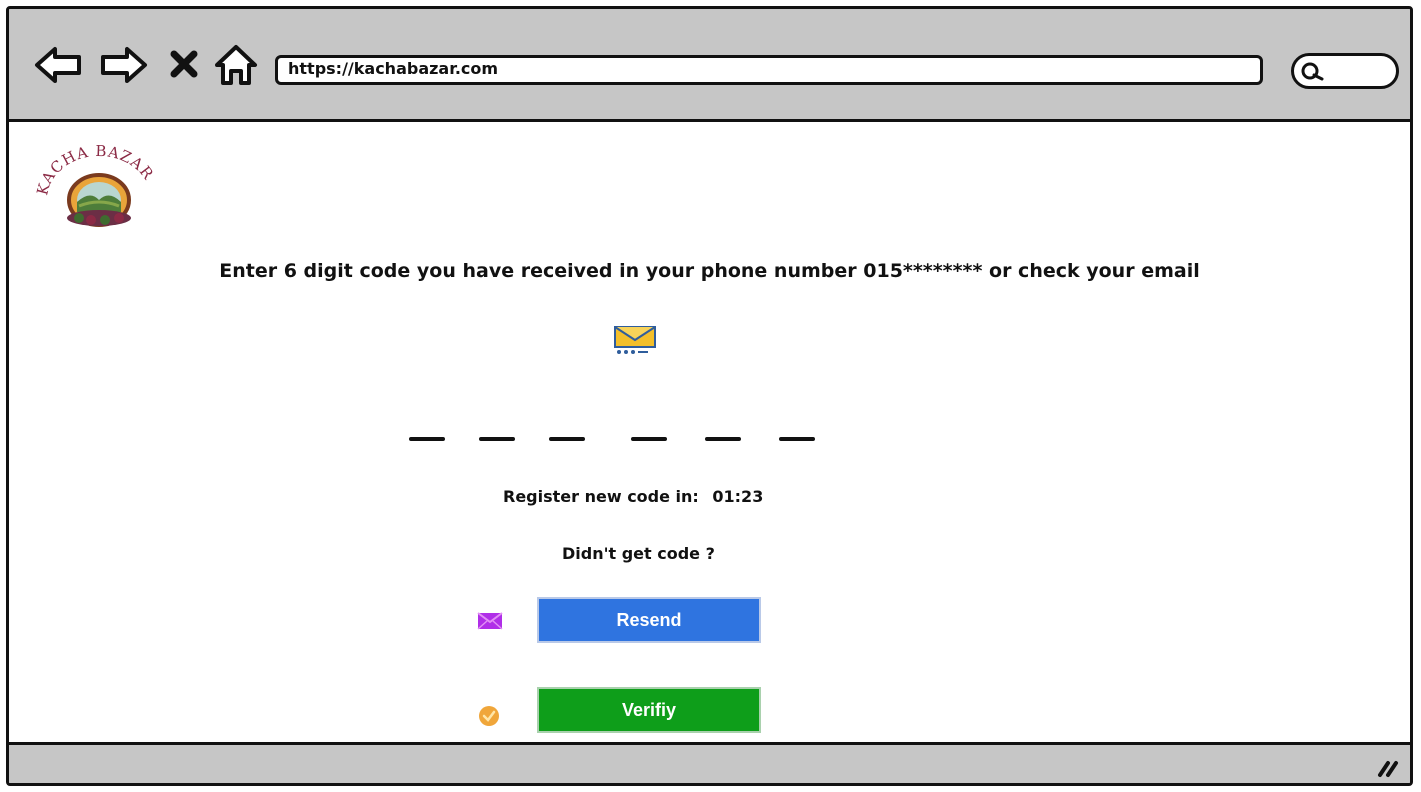  What do you see at coordinates (236, 65) in the screenshot?
I see `home-icon` at bounding box center [236, 65].